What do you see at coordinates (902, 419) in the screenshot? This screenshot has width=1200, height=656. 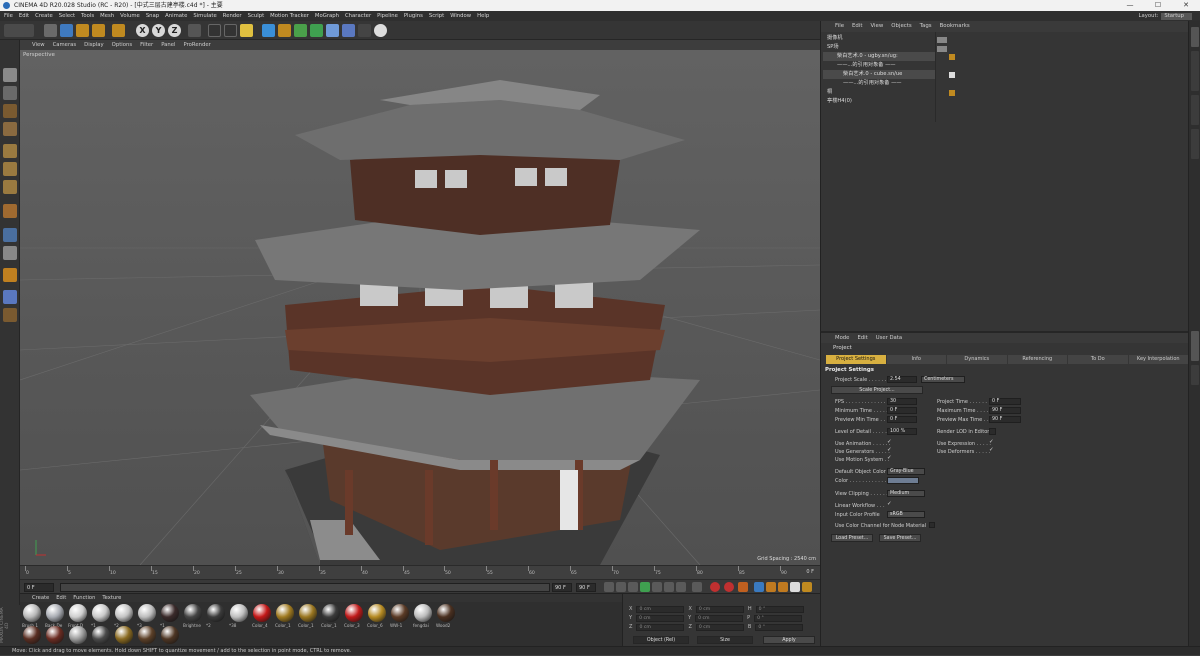 I see `preview-min-field: 0 F` at bounding box center [902, 419].